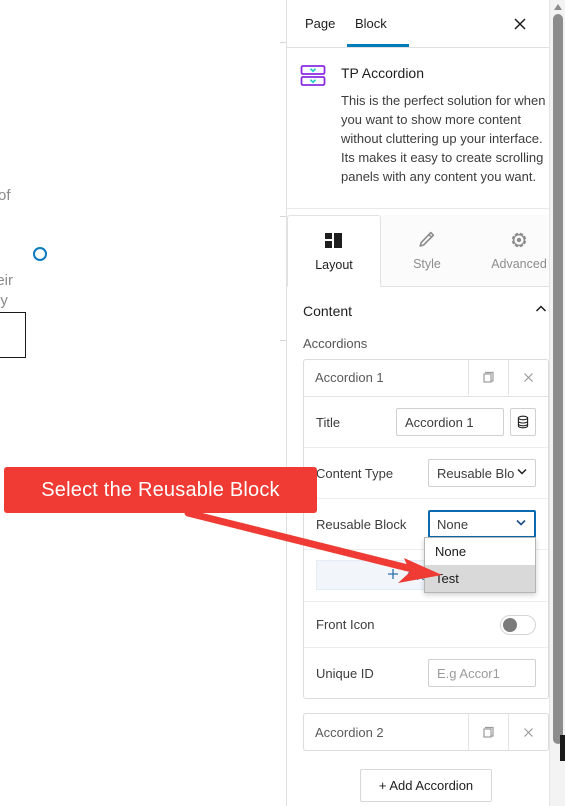  What do you see at coordinates (355, 473) in the screenshot?
I see `content-type-label: Content Type` at bounding box center [355, 473].